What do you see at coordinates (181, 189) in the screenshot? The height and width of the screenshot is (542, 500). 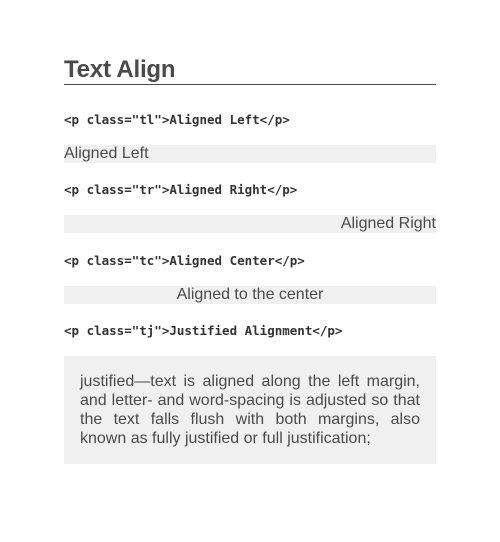 I see `code-sample-right: <p class="tr">Aligned Right</p>` at bounding box center [181, 189].